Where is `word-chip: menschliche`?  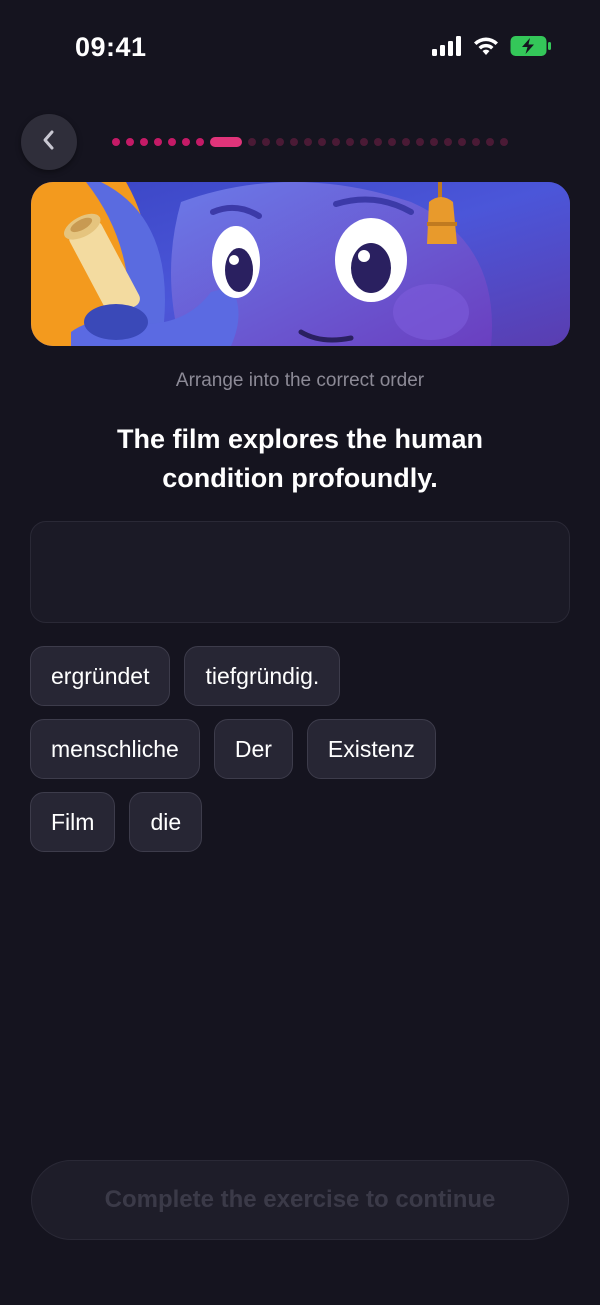 word-chip: menschliche is located at coordinates (115, 749).